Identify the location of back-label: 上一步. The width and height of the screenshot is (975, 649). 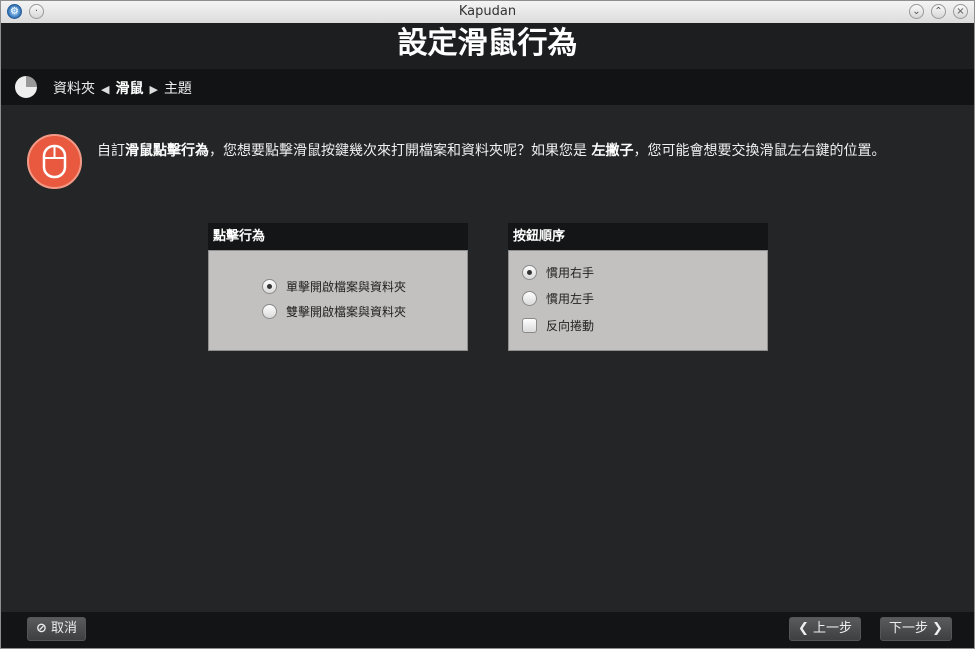
(833, 628).